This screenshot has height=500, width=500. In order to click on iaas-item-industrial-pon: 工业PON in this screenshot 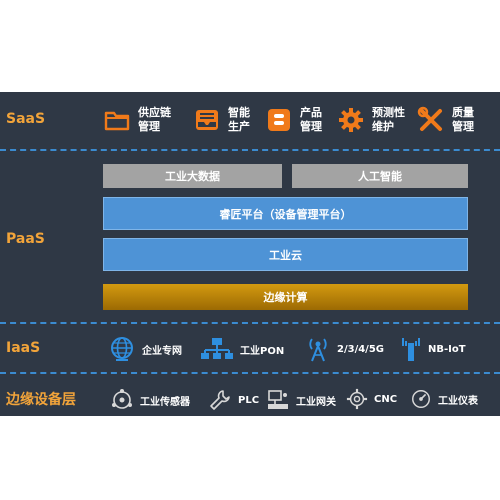, I will do `click(242, 349)`.